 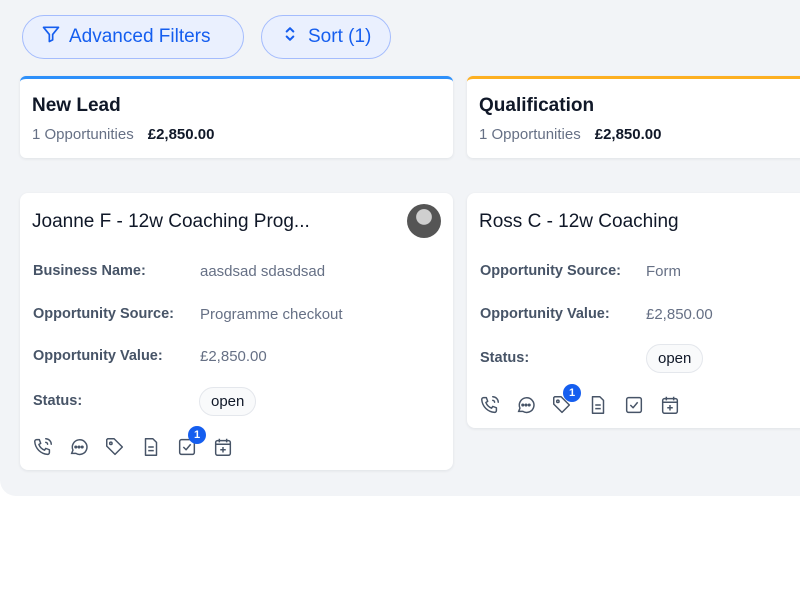 I want to click on field-value: aasdsad sdasdsad, so click(x=263, y=271).